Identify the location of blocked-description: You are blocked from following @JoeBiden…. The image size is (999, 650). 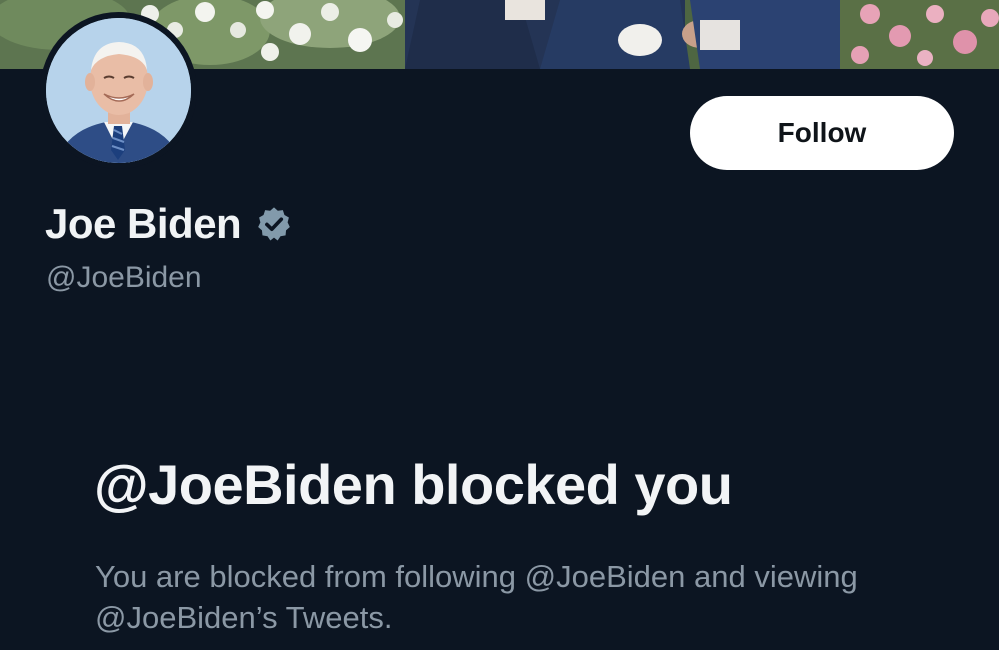
(476, 597).